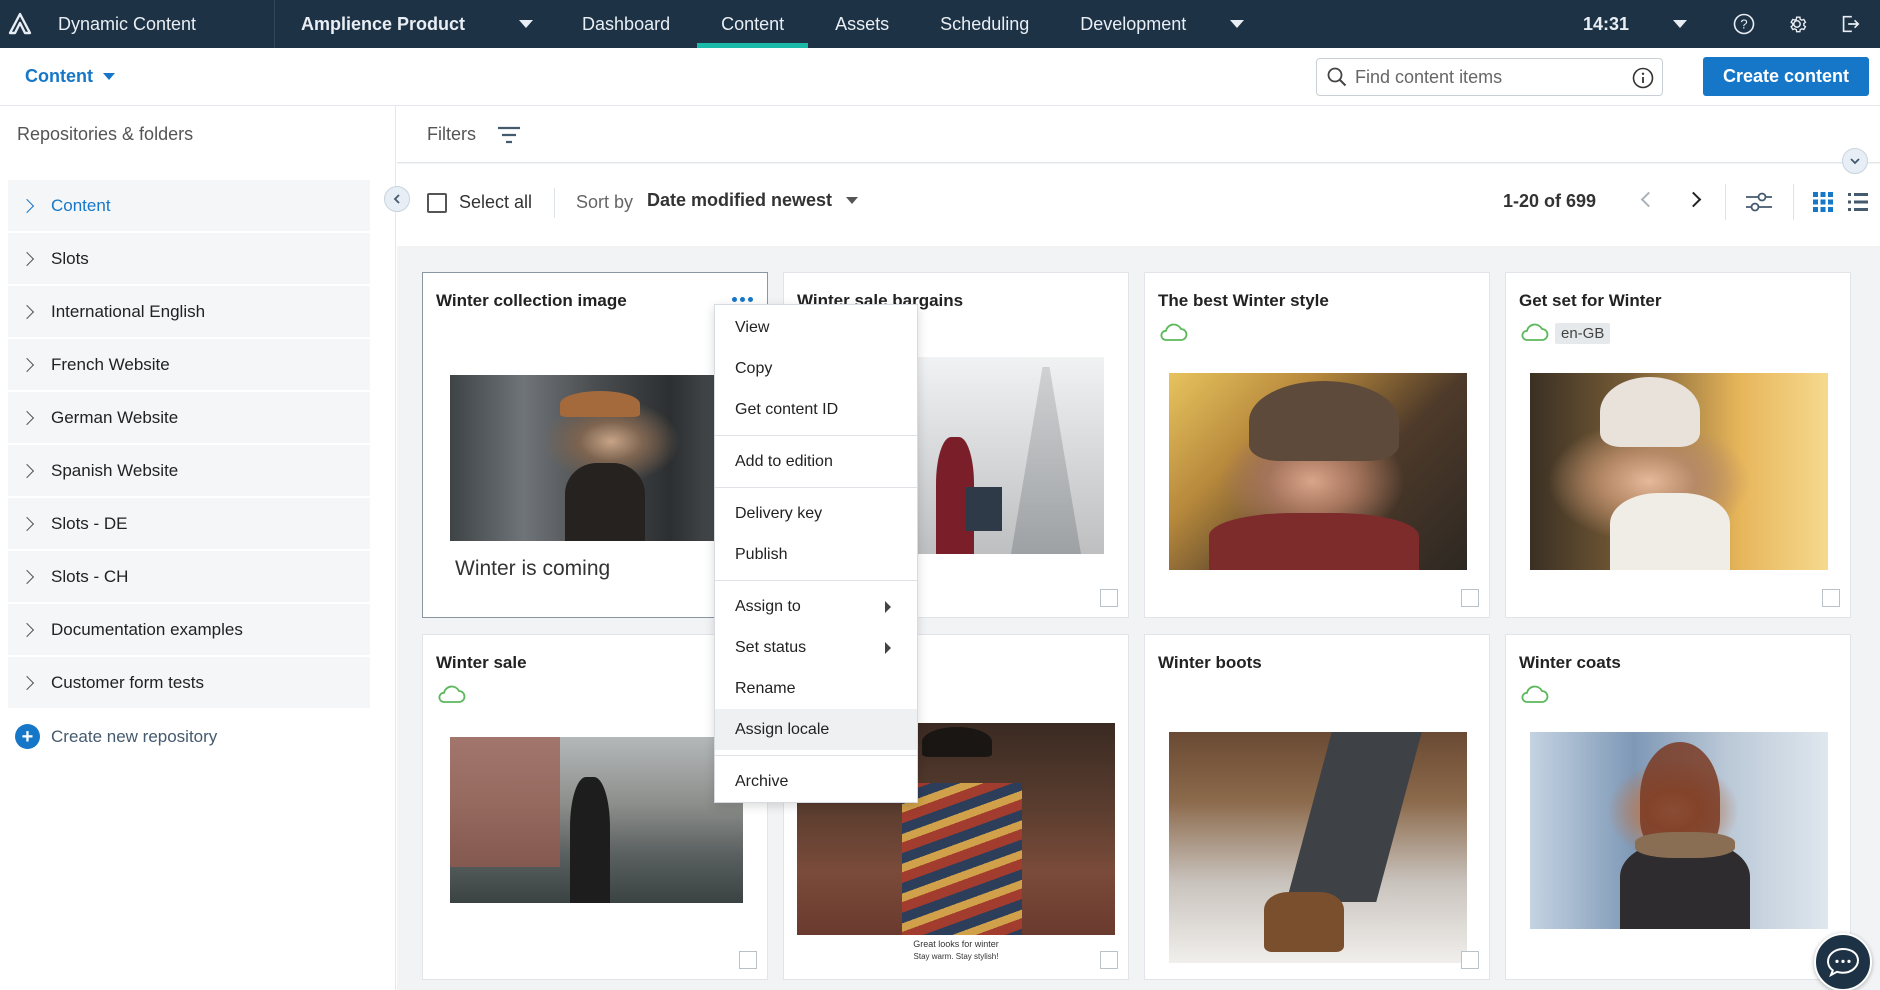 The image size is (1880, 990). I want to click on search-box, so click(1489, 77).